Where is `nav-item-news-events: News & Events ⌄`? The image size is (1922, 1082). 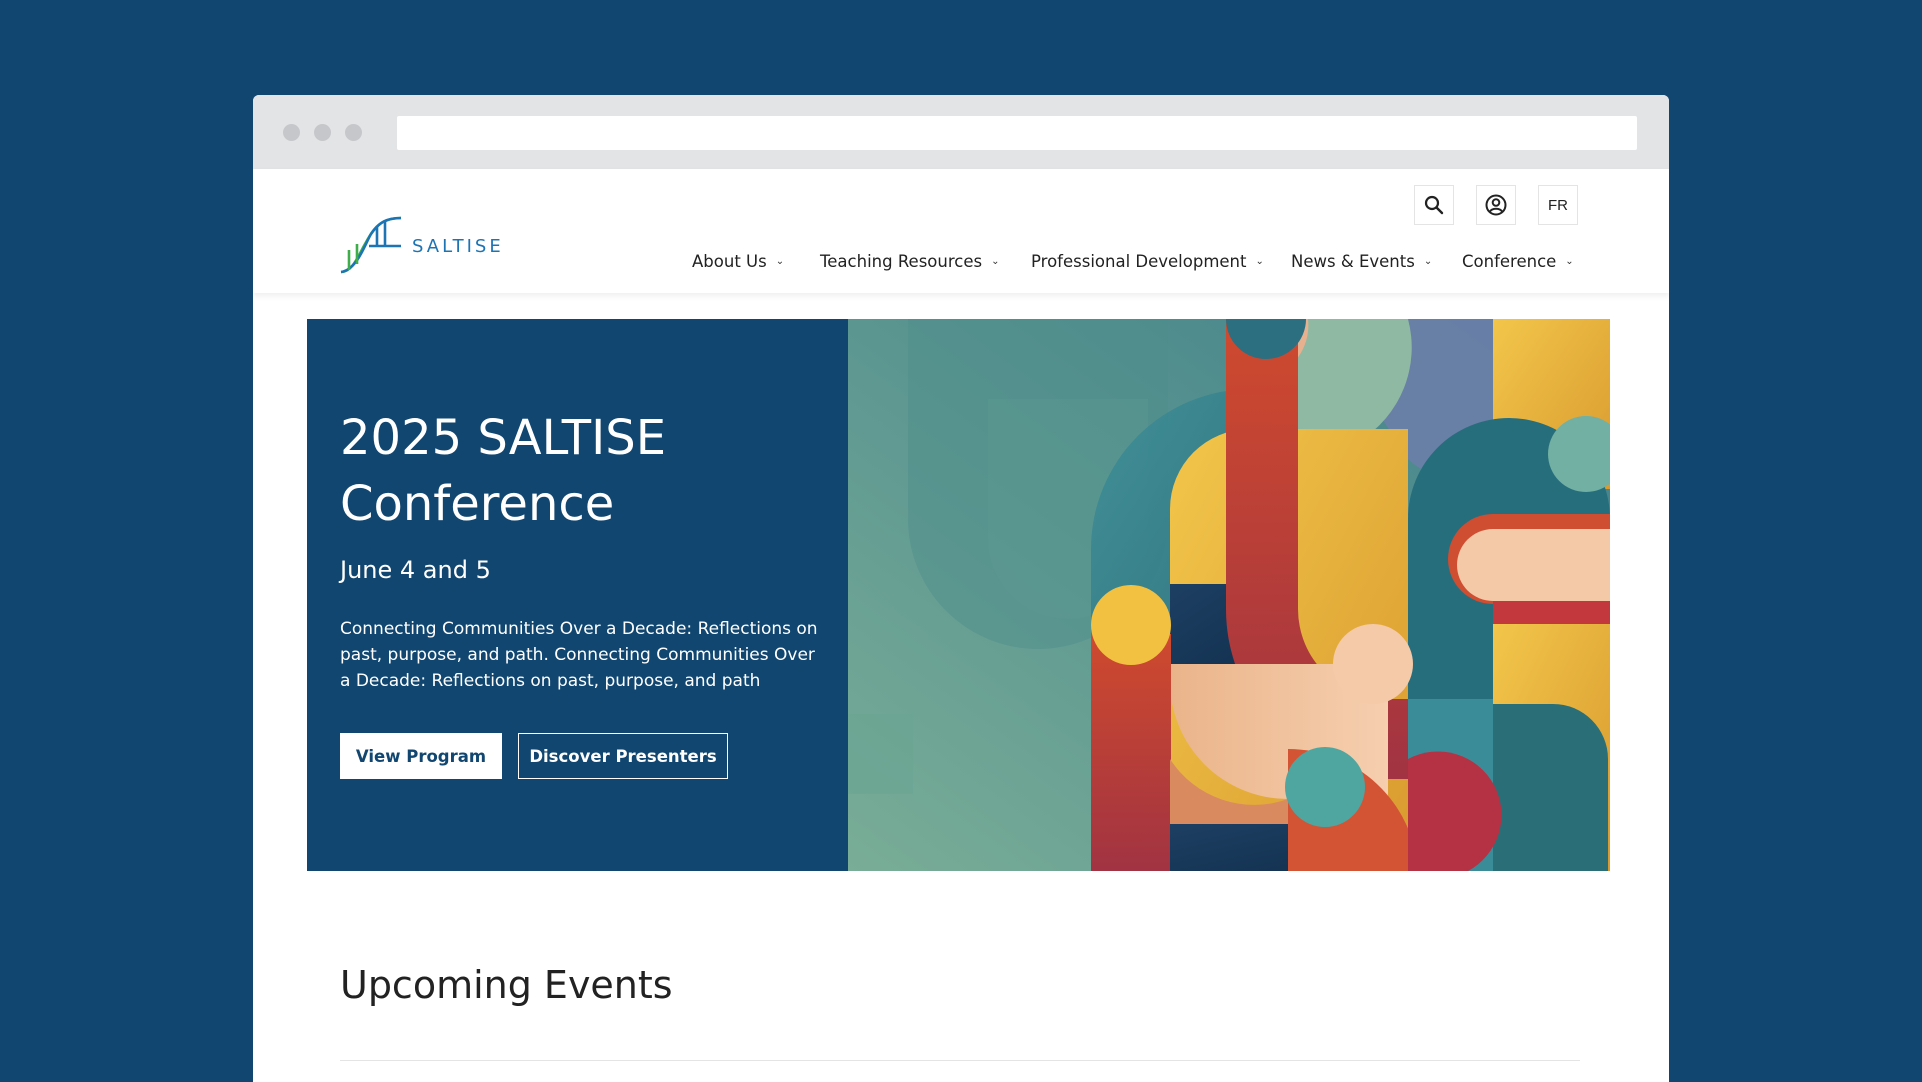
nav-item-news-events: News & Events ⌄ is located at coordinates (1361, 261).